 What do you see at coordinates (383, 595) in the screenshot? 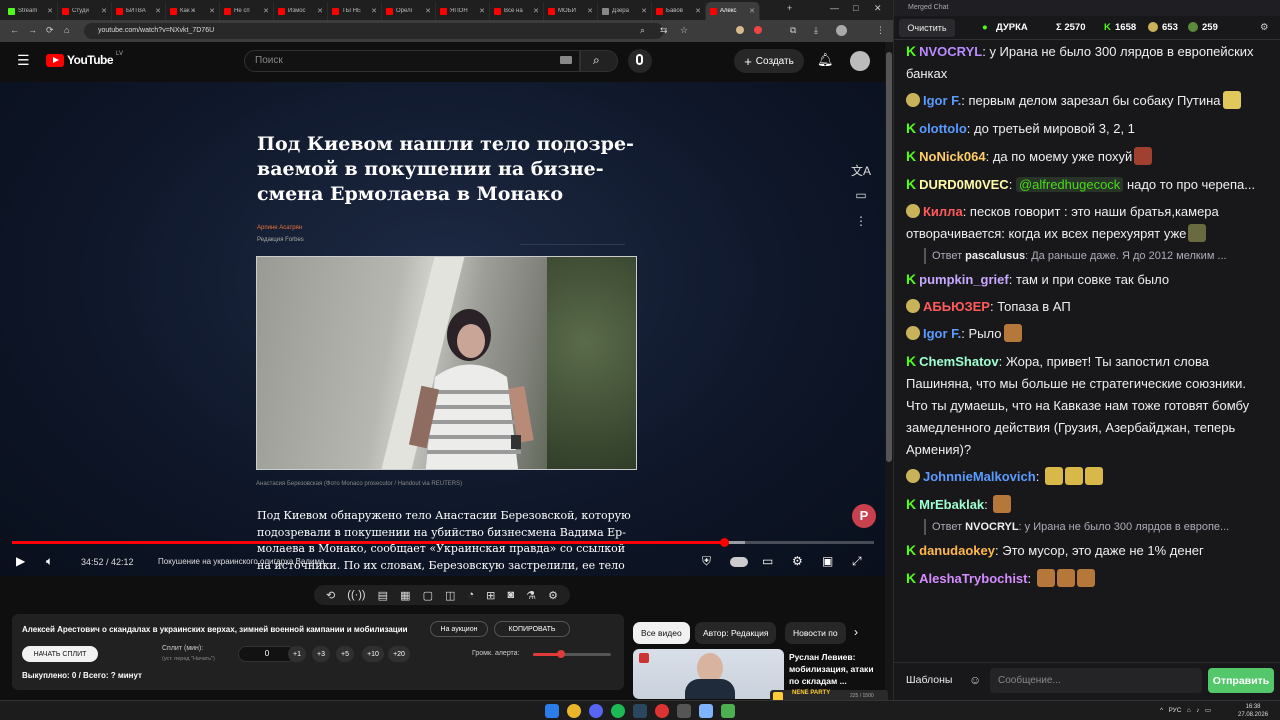
I see `screen-cast-icon: ▤` at bounding box center [383, 595].